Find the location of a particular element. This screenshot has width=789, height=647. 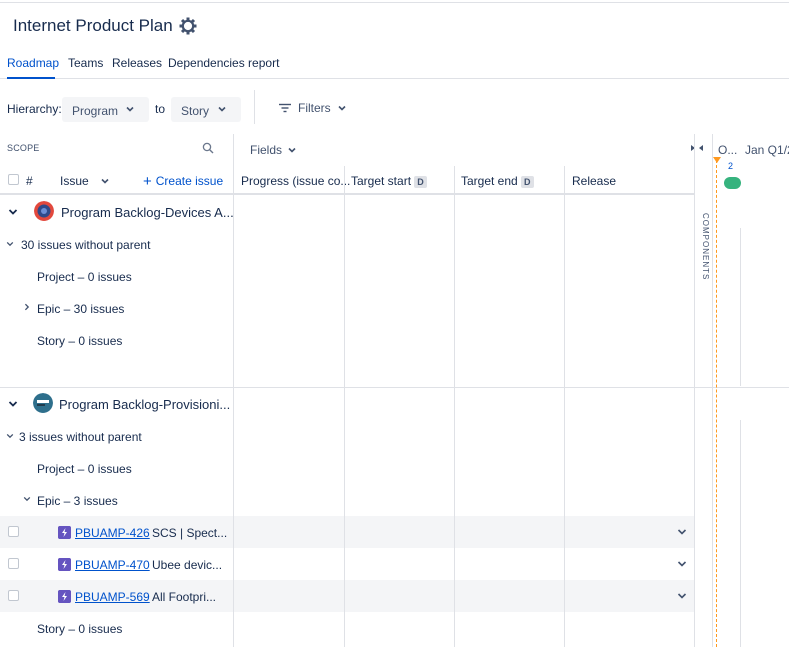

create-issue-button: + Create issue is located at coordinates (183, 181).